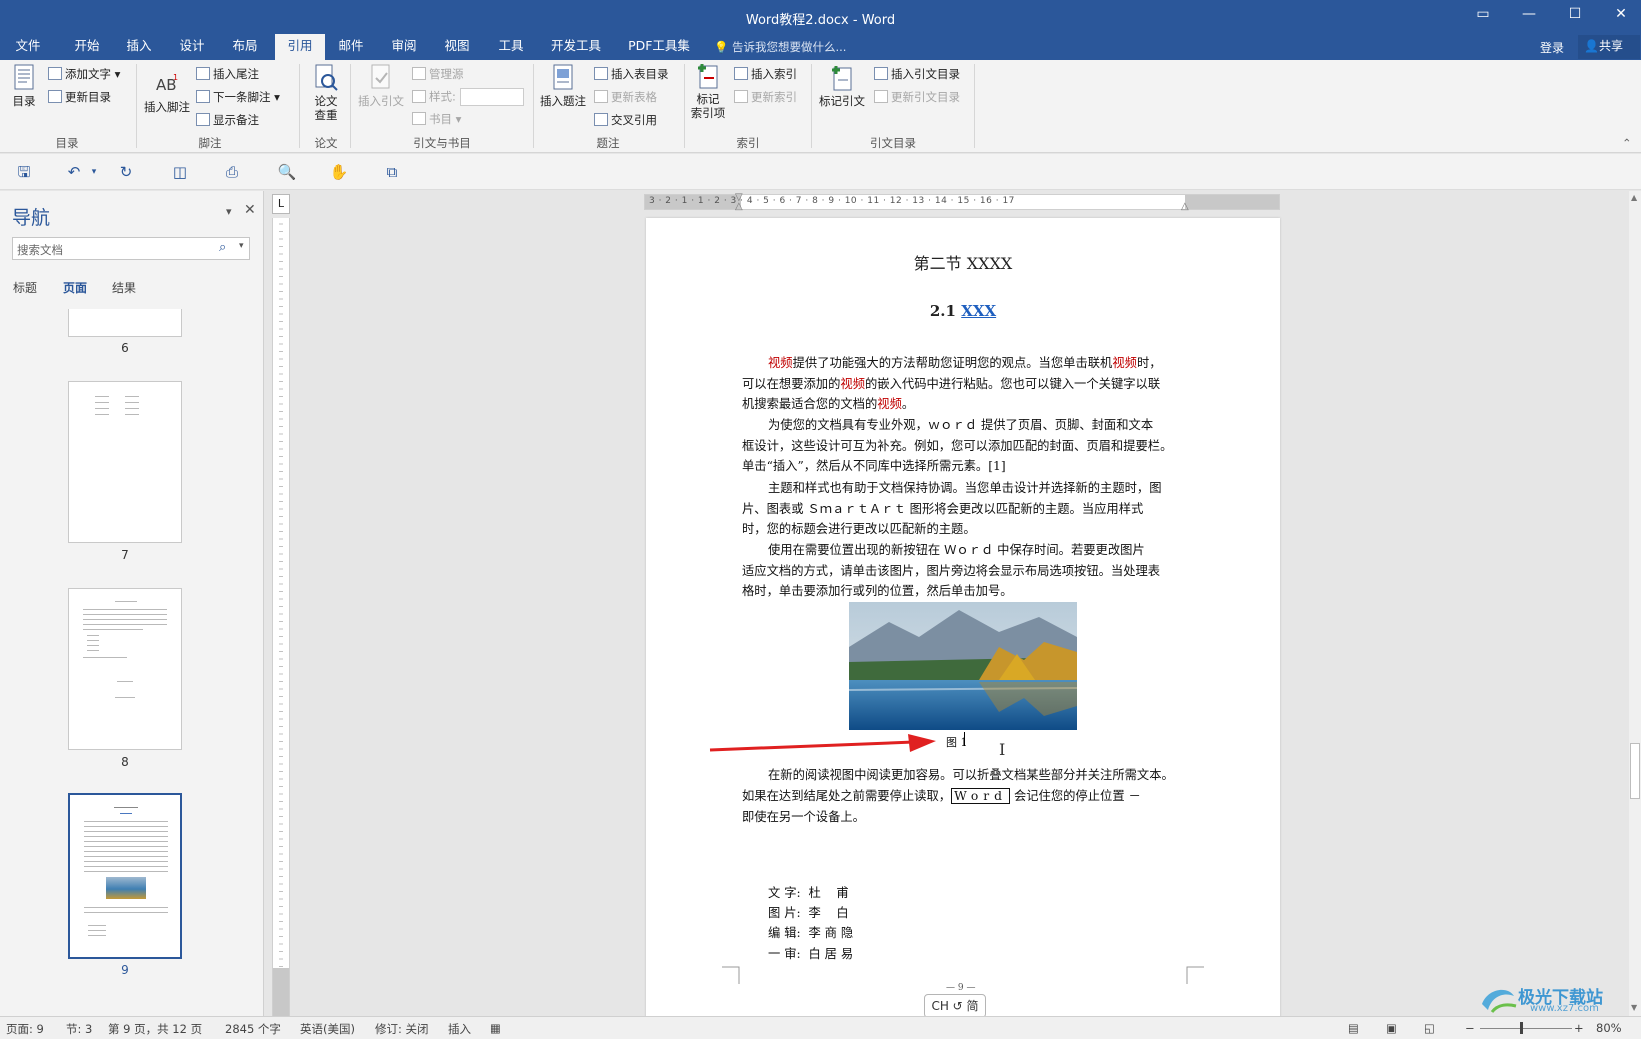 Image resolution: width=1641 pixels, height=1039 pixels. I want to click on mark-citation-button: 标记引文, so click(842, 86).